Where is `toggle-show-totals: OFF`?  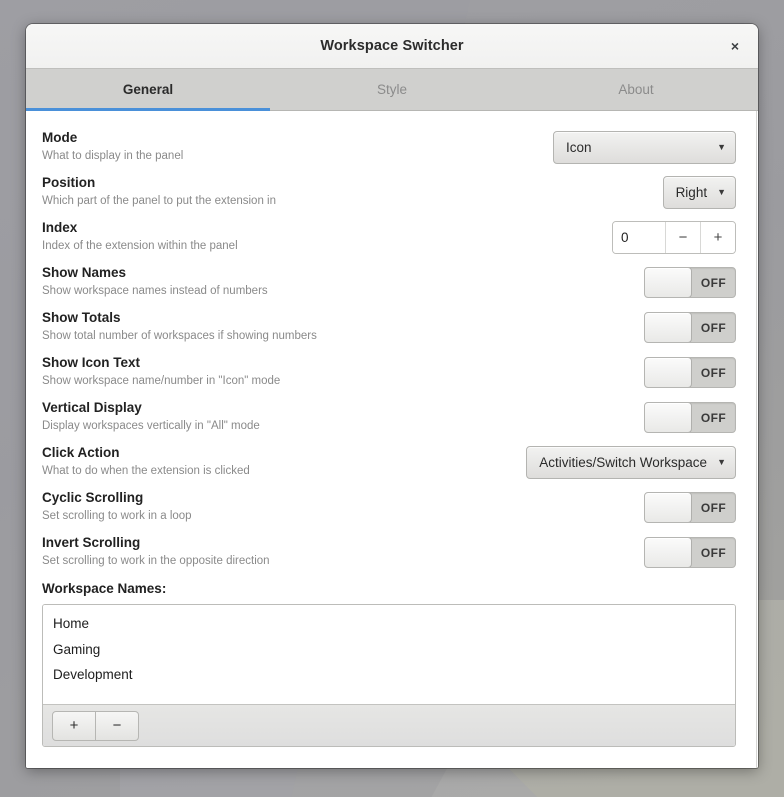
toggle-show-totals: OFF is located at coordinates (690, 327).